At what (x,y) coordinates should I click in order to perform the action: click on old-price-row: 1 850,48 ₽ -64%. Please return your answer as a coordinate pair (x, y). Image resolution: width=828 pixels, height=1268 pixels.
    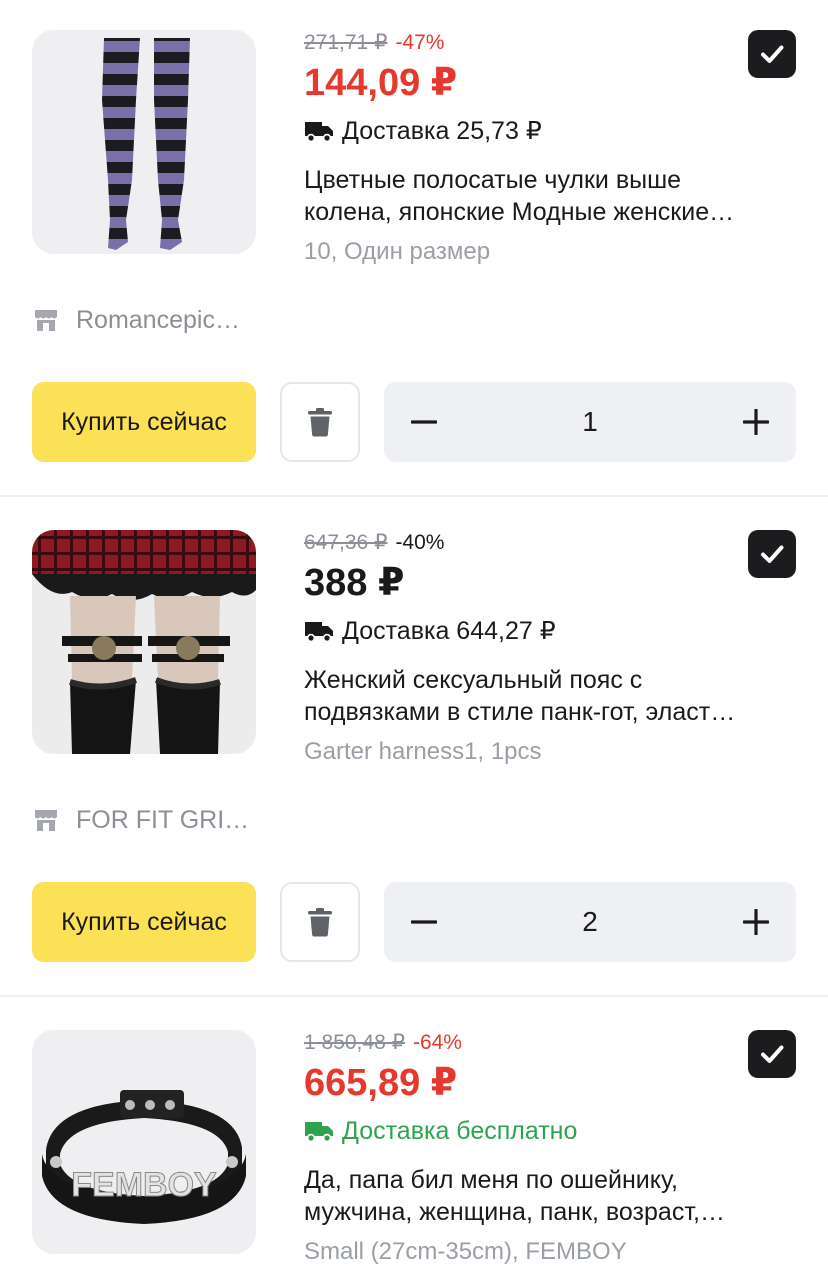
    Looking at the image, I should click on (383, 1043).